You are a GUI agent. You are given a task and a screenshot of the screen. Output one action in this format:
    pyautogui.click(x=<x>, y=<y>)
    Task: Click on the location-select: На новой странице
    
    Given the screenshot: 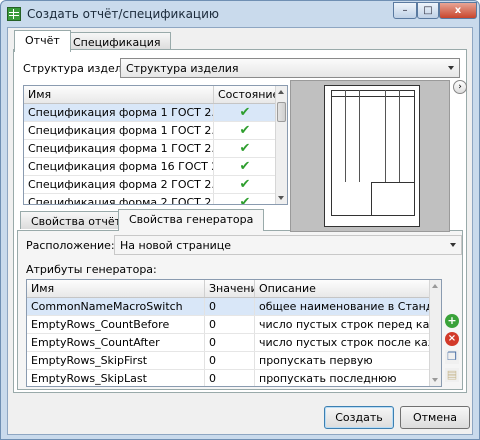 What is the action you would take?
    pyautogui.click(x=288, y=245)
    